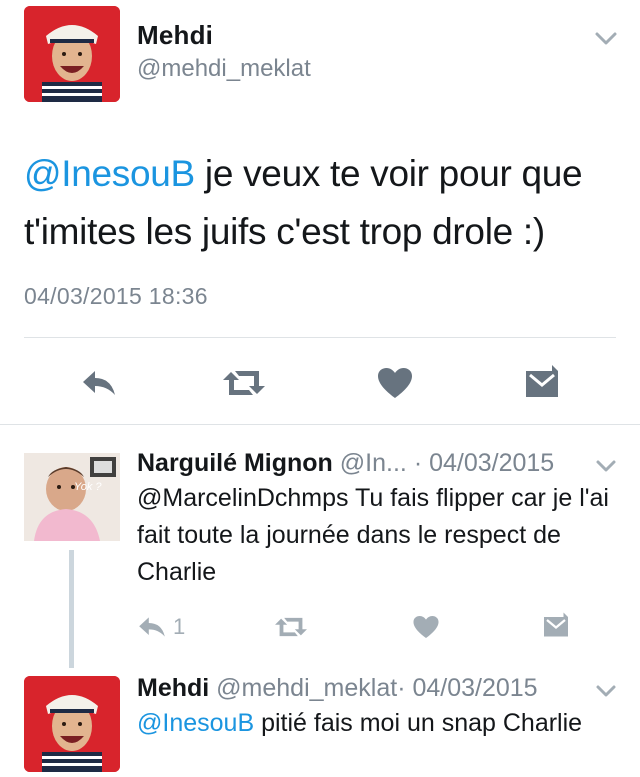 Image resolution: width=640 pixels, height=777 pixels. I want to click on reply-header: Narguilé Mignon @In... · 04/03/2015, so click(345, 463).